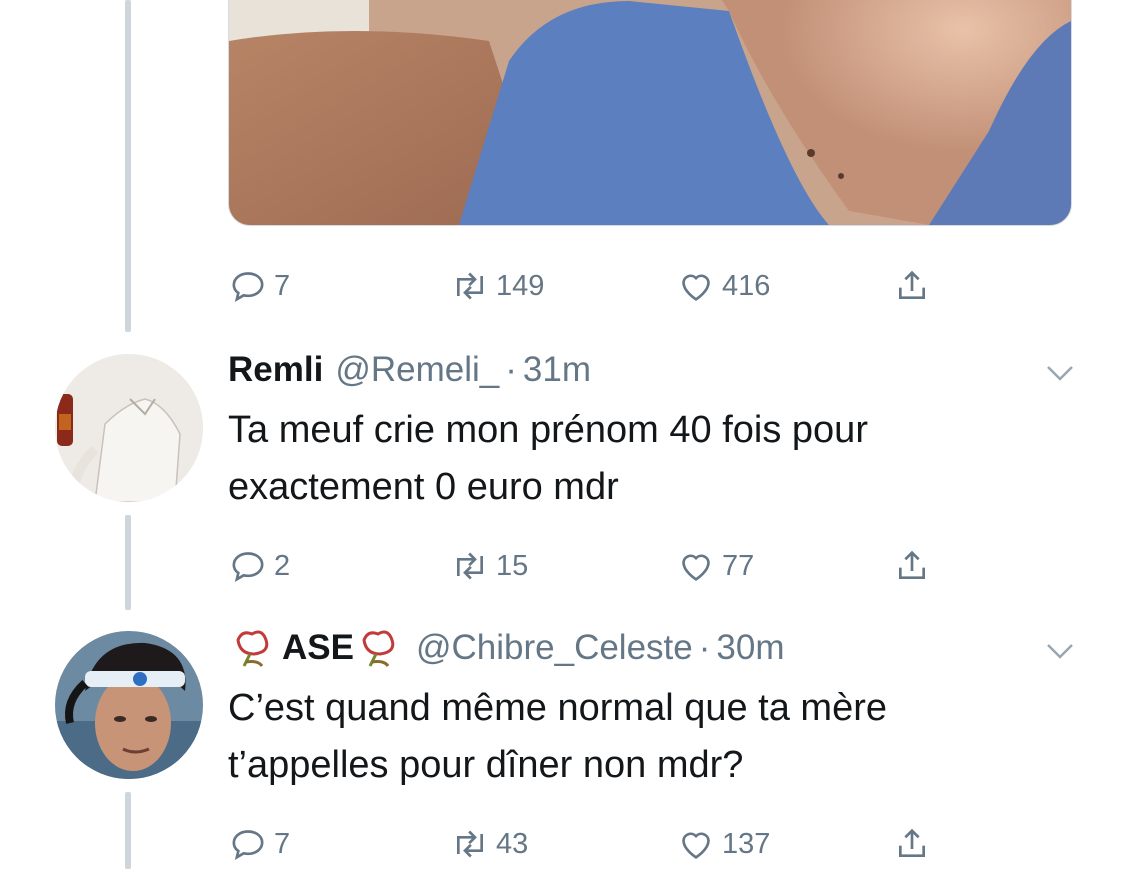  I want to click on username: @Chibre_Celeste, so click(554, 648).